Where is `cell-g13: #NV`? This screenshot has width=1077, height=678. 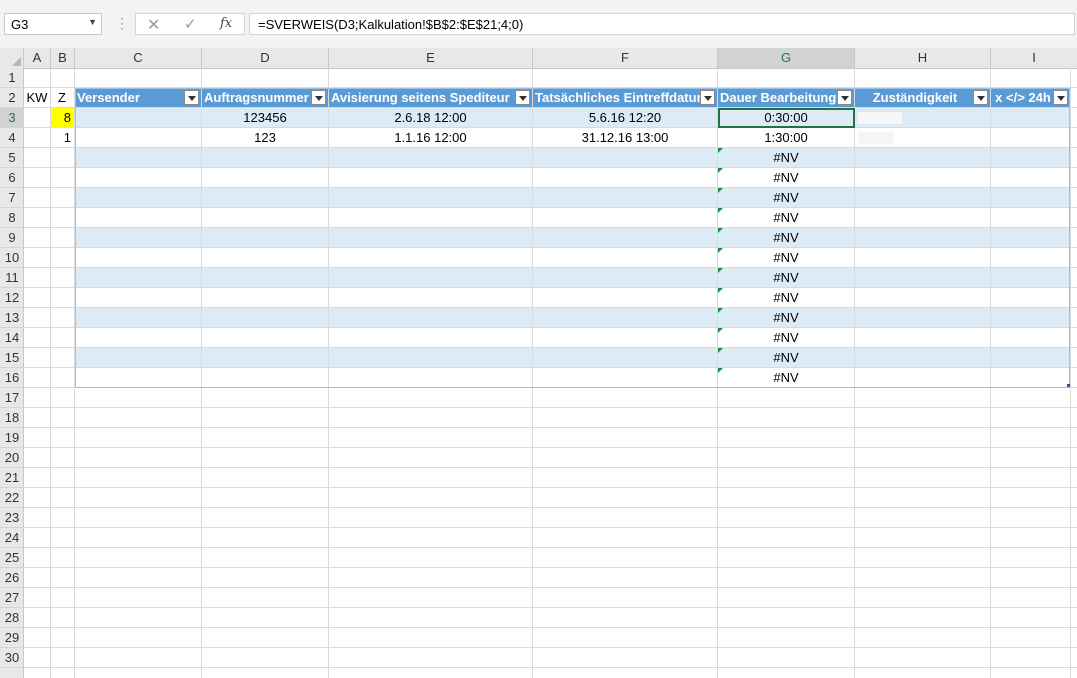
cell-g13: #NV is located at coordinates (786, 318).